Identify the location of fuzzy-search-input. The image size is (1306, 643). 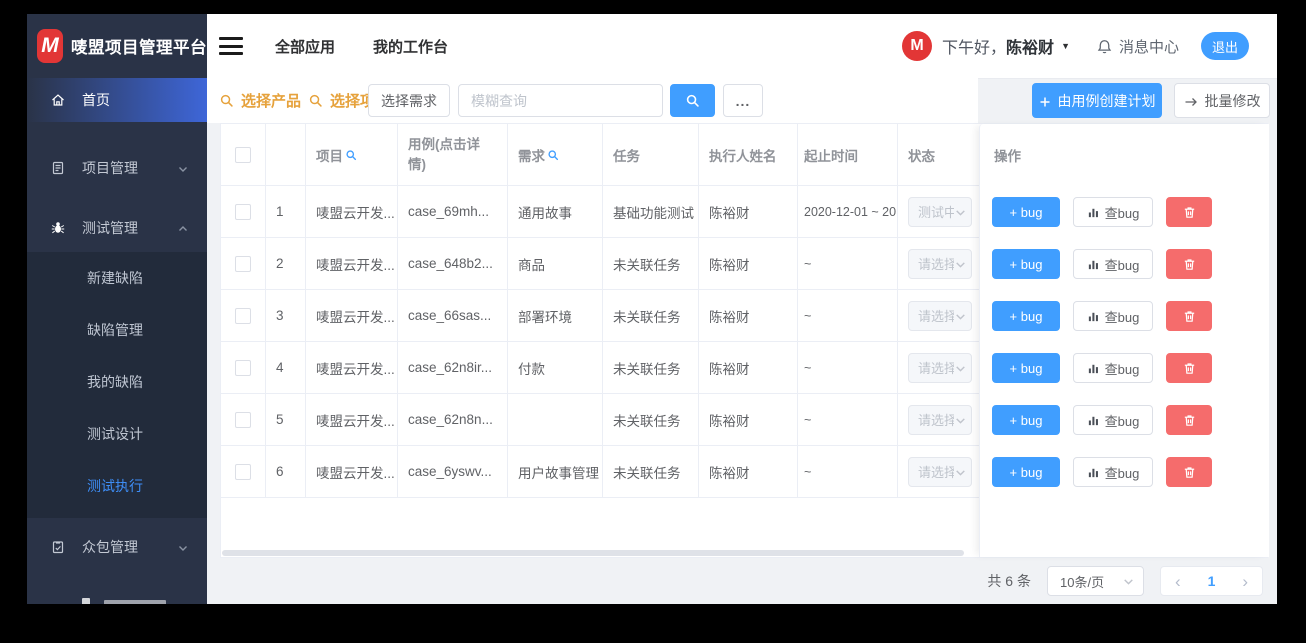
(560, 100).